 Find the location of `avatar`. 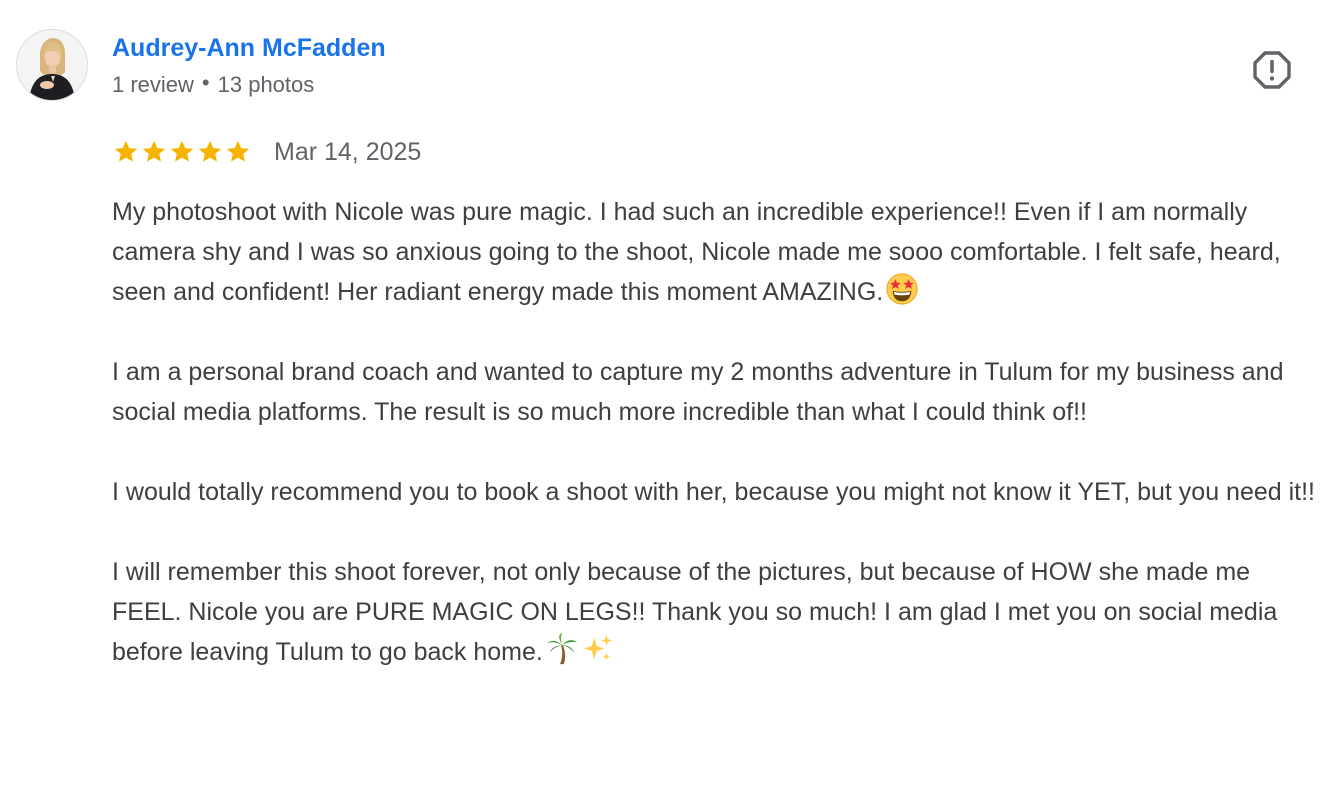

avatar is located at coordinates (52, 65).